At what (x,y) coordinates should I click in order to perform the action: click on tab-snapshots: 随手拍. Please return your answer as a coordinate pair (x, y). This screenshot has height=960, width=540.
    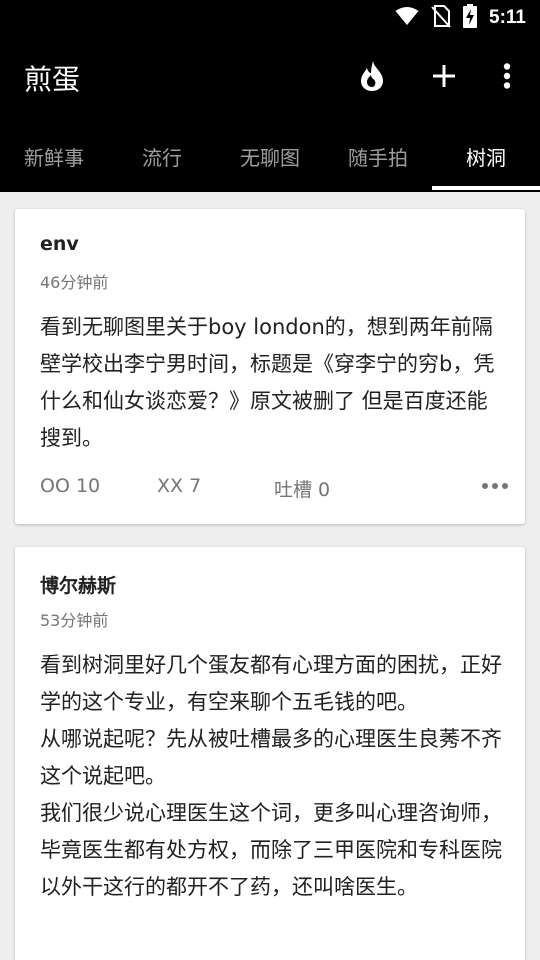
    Looking at the image, I should click on (378, 156).